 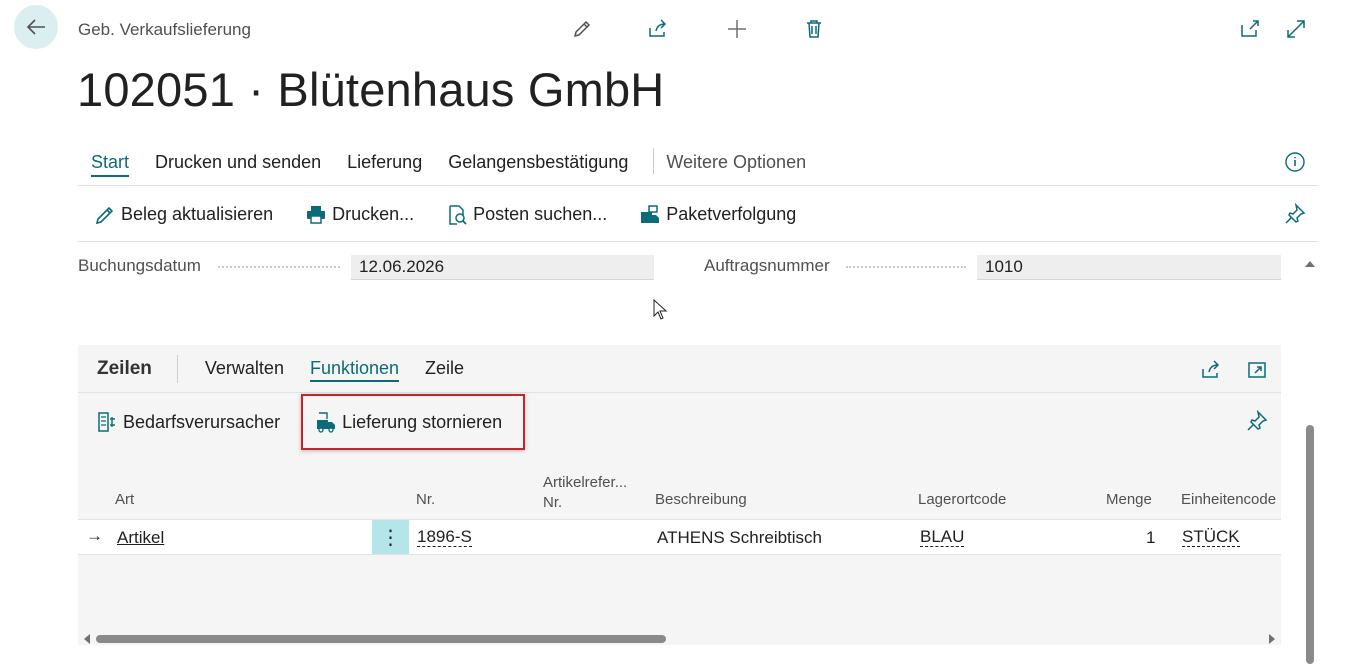 What do you see at coordinates (742, 165) in the screenshot?
I see `tab-more-options: Weitere Optionen` at bounding box center [742, 165].